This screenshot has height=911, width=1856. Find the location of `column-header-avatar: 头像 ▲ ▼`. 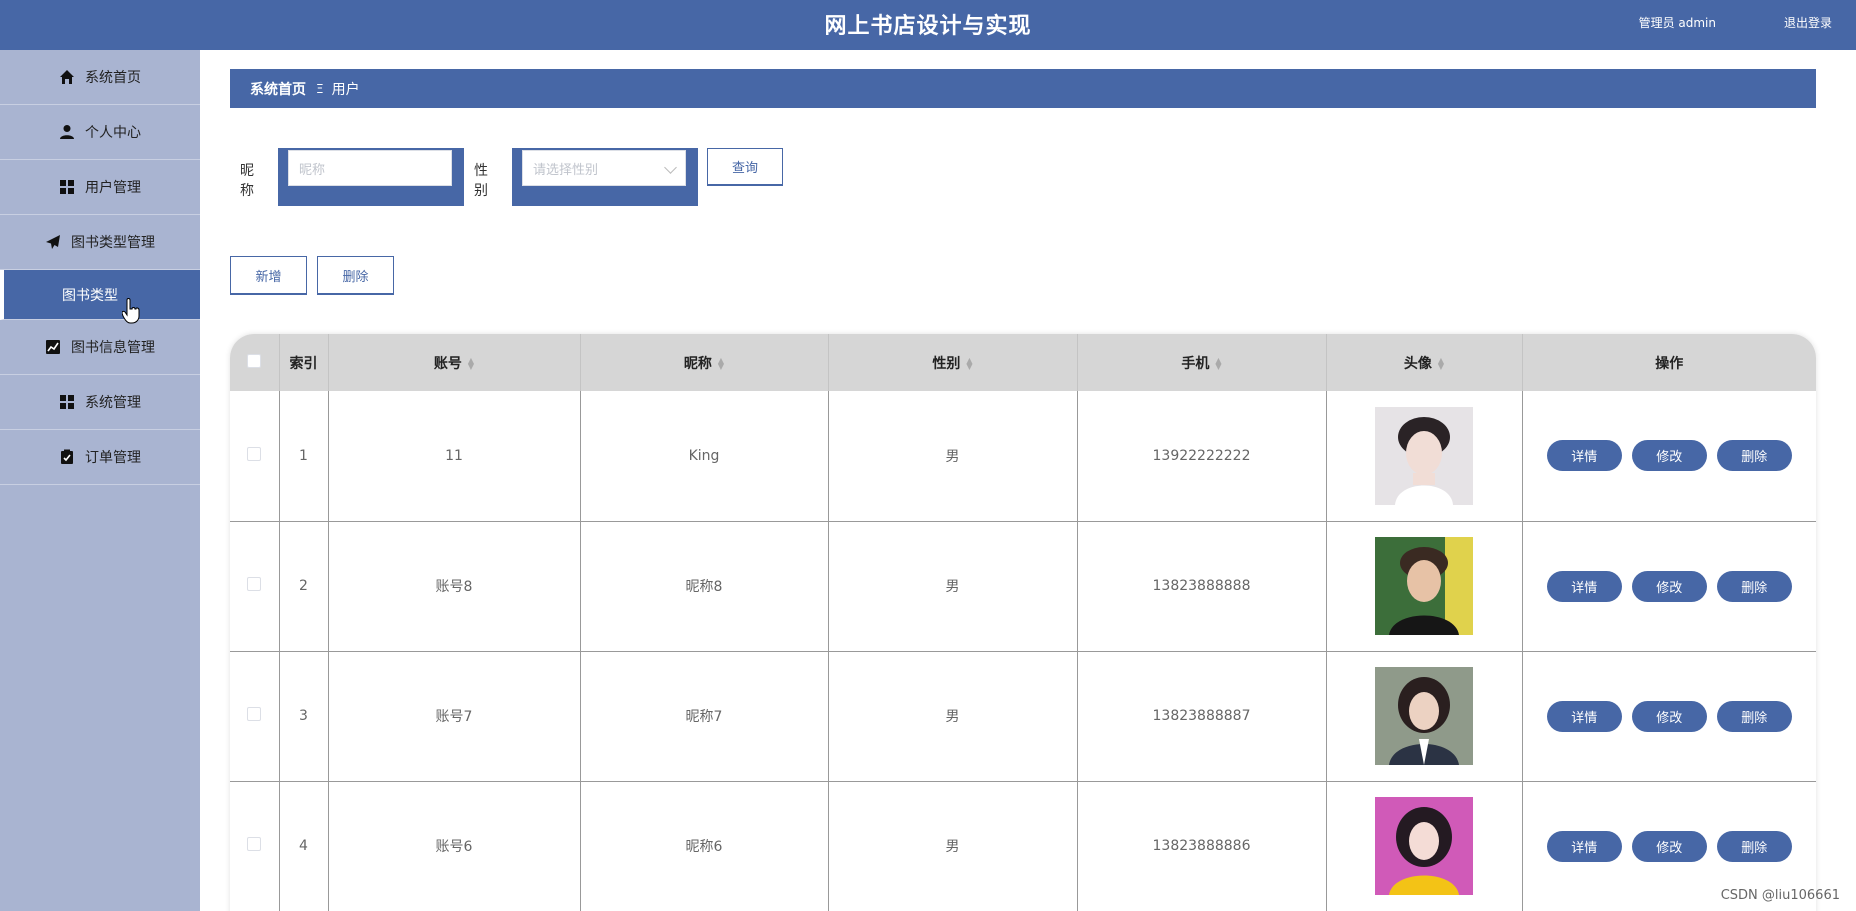

column-header-avatar: 头像 ▲ ▼ is located at coordinates (1424, 362).